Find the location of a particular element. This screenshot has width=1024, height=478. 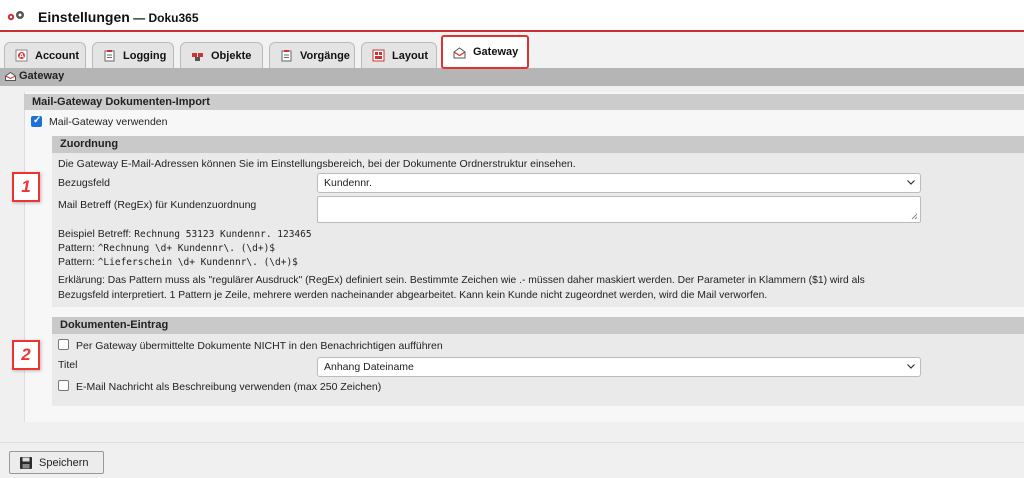

page-title: Einstellungen — Doku365 is located at coordinates (118, 17).